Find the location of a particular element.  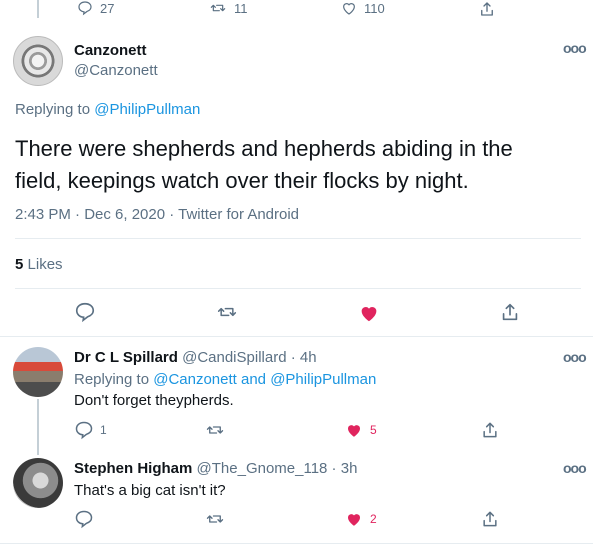

reply2-like-button: 2 is located at coordinates (360, 519).